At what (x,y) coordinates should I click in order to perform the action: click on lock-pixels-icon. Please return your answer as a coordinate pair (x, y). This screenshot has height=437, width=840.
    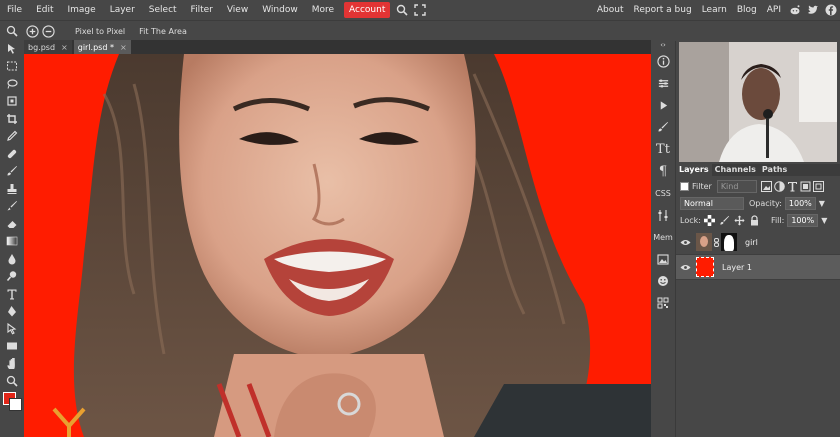
    Looking at the image, I should click on (724, 220).